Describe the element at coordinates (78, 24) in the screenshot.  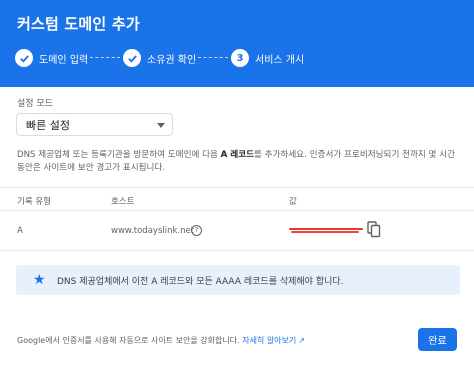
I see `dialog-title: 커스텀 도메인 추가` at that location.